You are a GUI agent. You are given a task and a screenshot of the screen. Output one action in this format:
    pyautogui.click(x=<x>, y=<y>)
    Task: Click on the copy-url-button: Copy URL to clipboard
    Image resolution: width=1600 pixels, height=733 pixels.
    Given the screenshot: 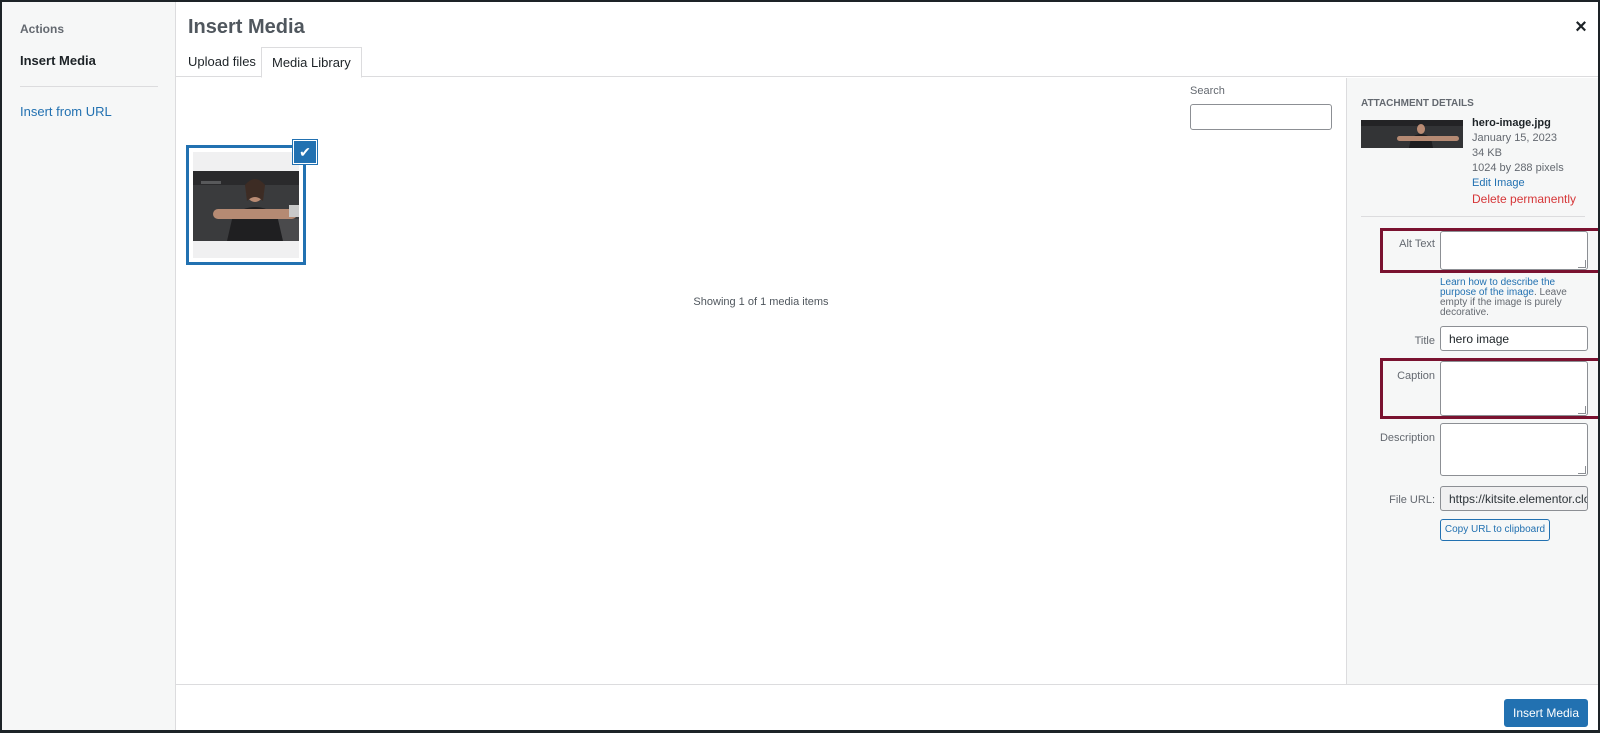 What is the action you would take?
    pyautogui.click(x=1495, y=530)
    